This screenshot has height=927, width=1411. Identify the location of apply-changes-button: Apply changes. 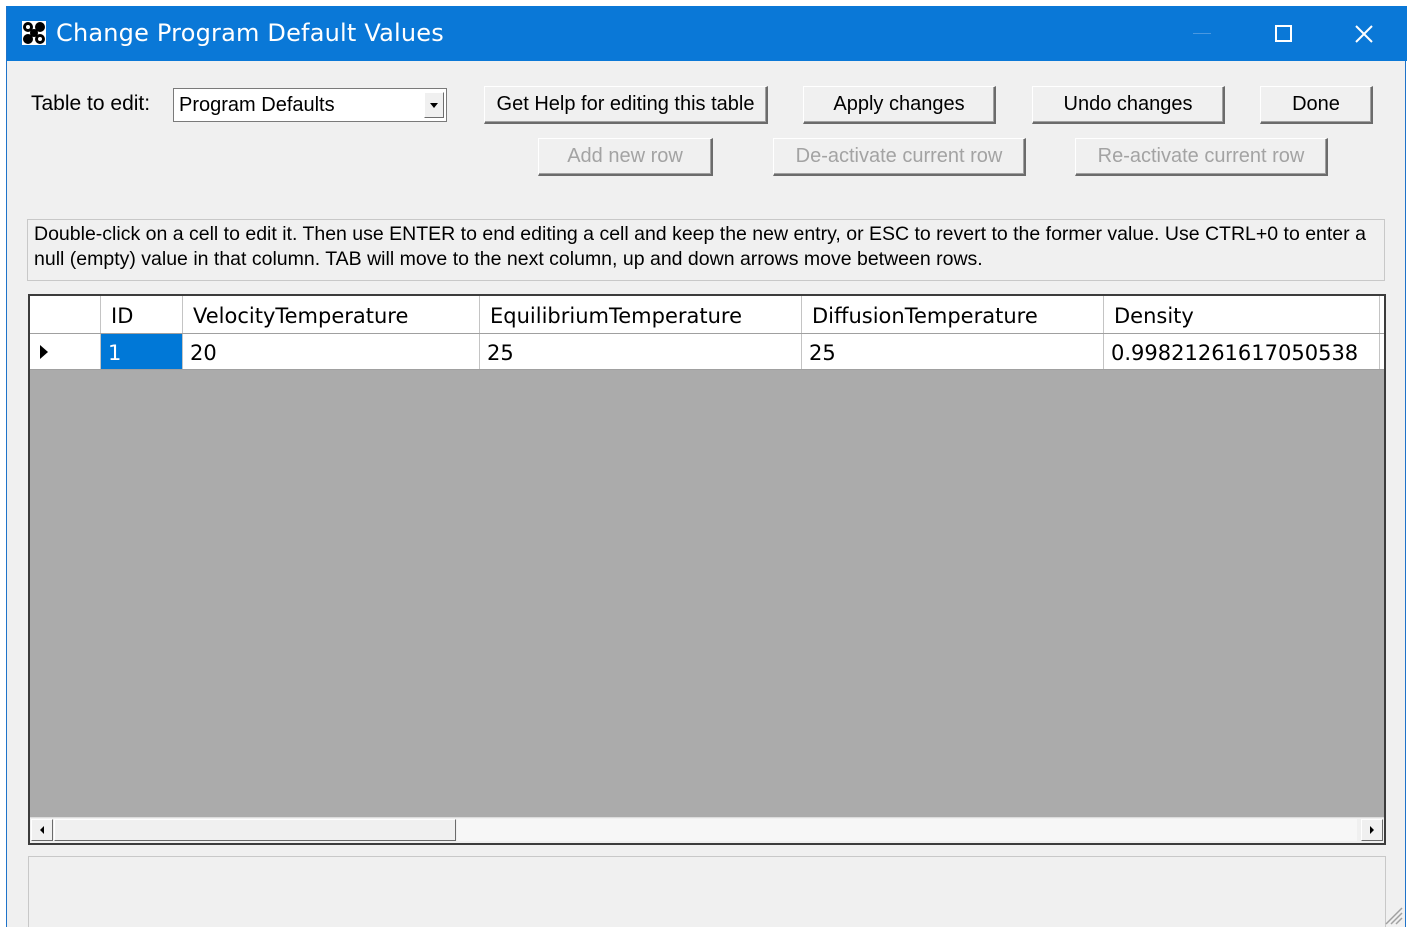
(899, 105).